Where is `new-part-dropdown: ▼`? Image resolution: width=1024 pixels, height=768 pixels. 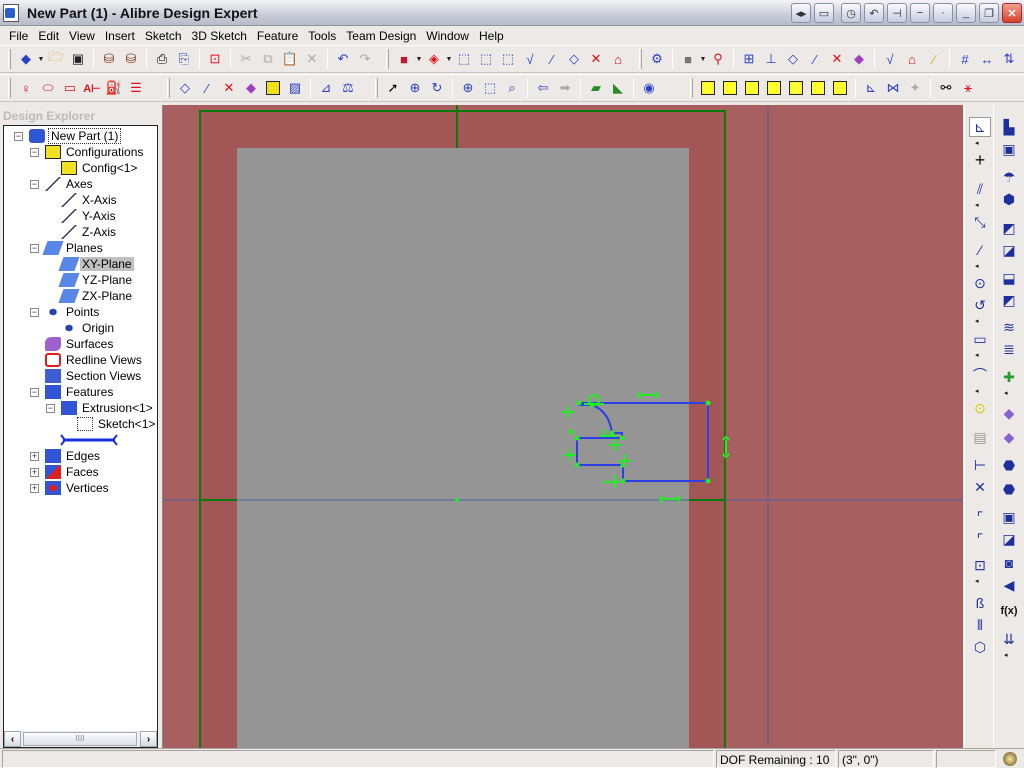
new-part-dropdown: ▼ is located at coordinates (41, 59).